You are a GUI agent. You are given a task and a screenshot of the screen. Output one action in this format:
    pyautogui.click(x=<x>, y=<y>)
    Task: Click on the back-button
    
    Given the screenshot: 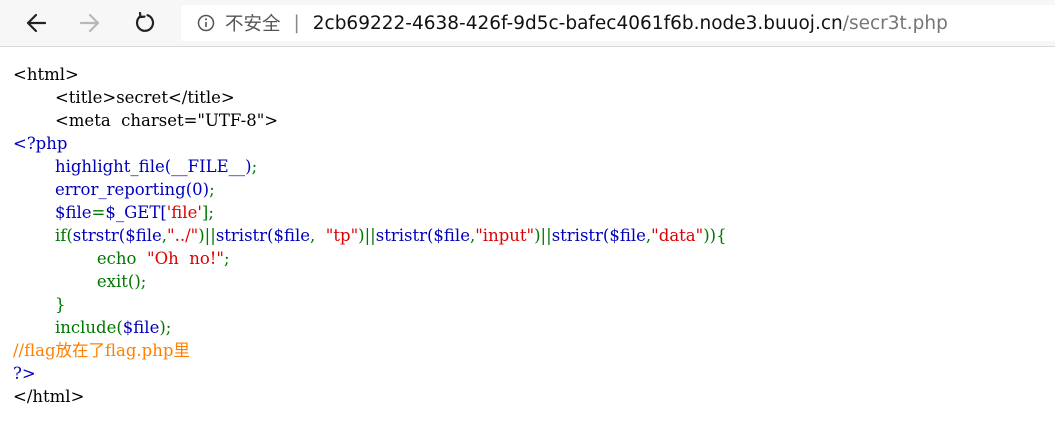 What is the action you would take?
    pyautogui.click(x=36, y=23)
    